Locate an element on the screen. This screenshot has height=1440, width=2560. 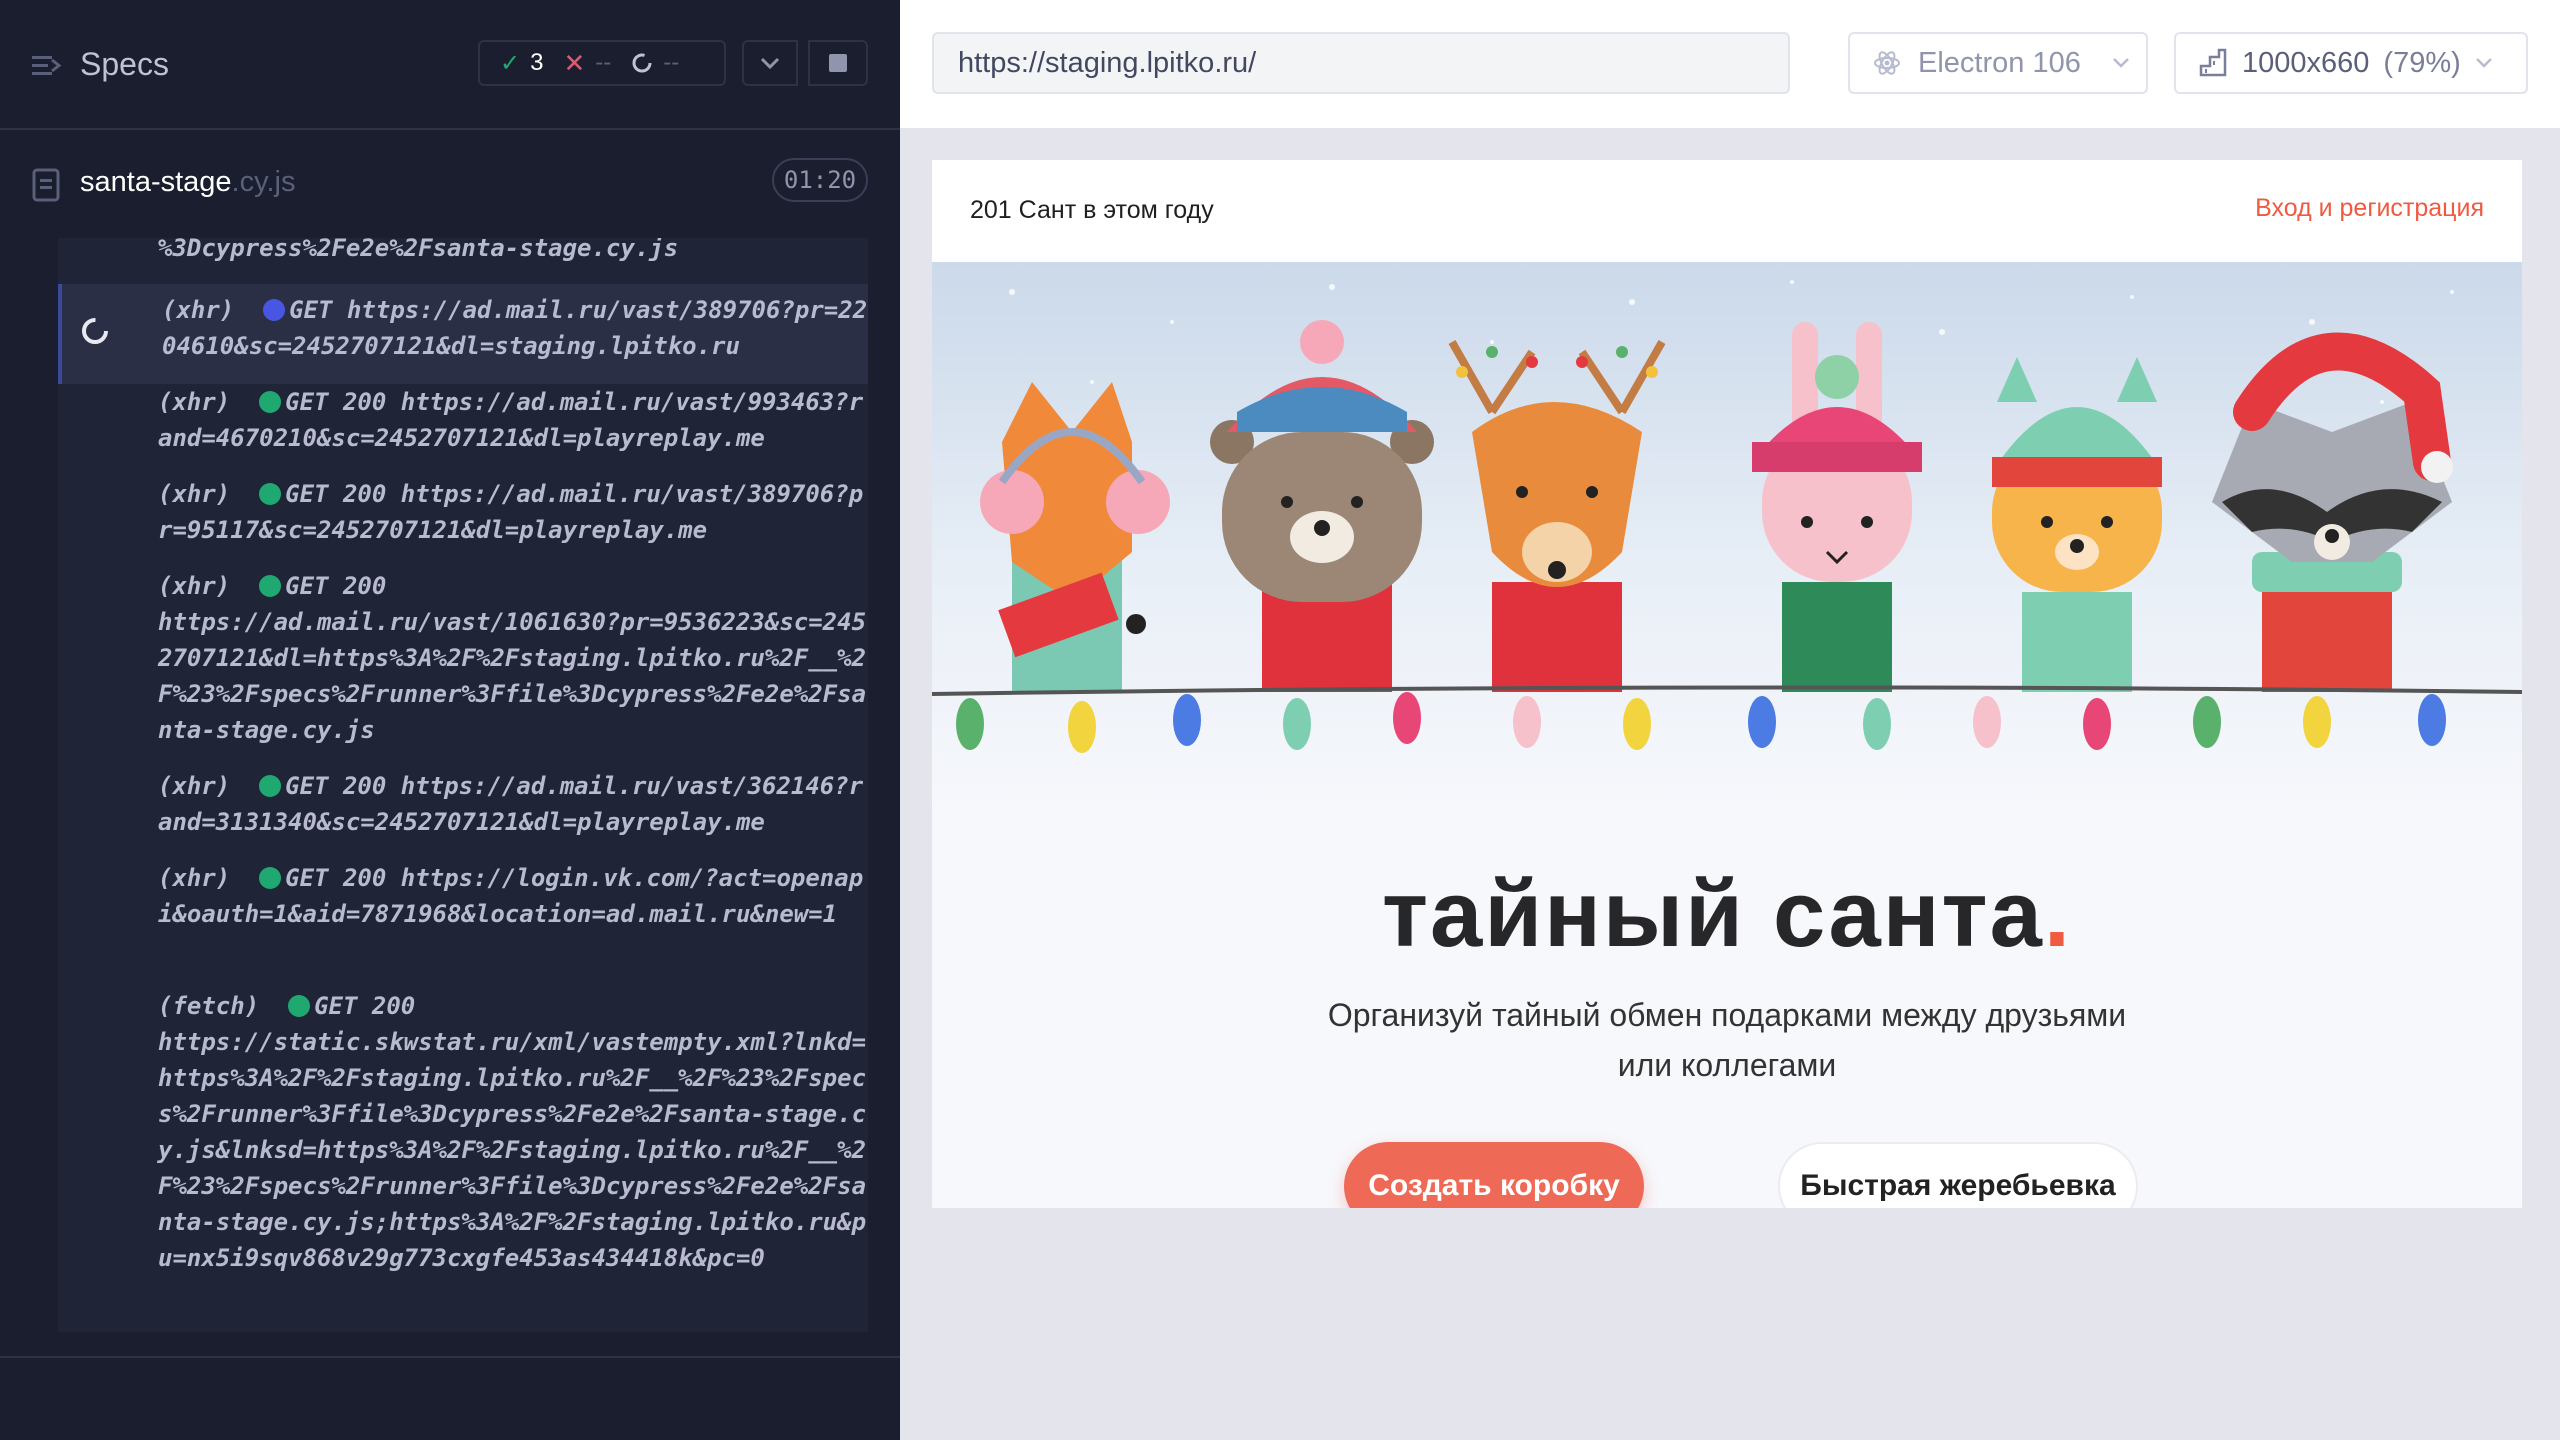
stop-icon is located at coordinates (838, 63).